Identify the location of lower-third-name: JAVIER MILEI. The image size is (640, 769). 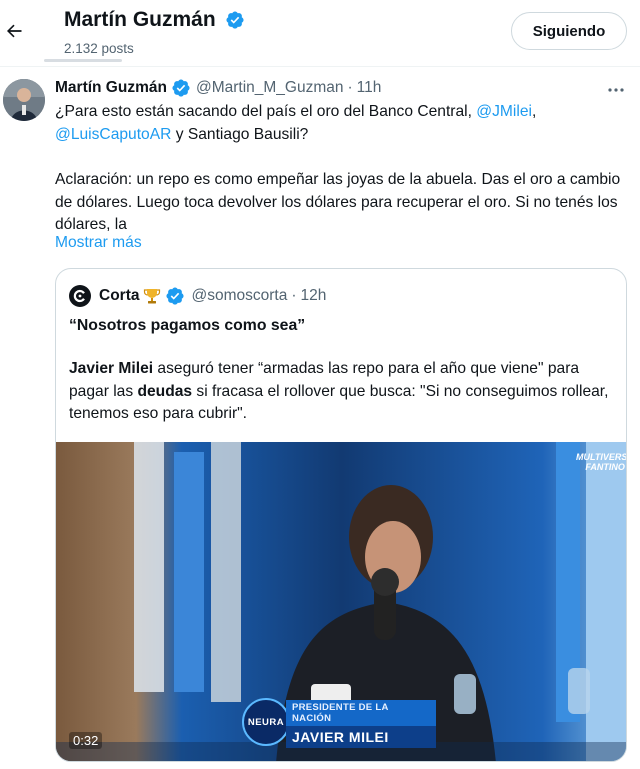
(361, 737).